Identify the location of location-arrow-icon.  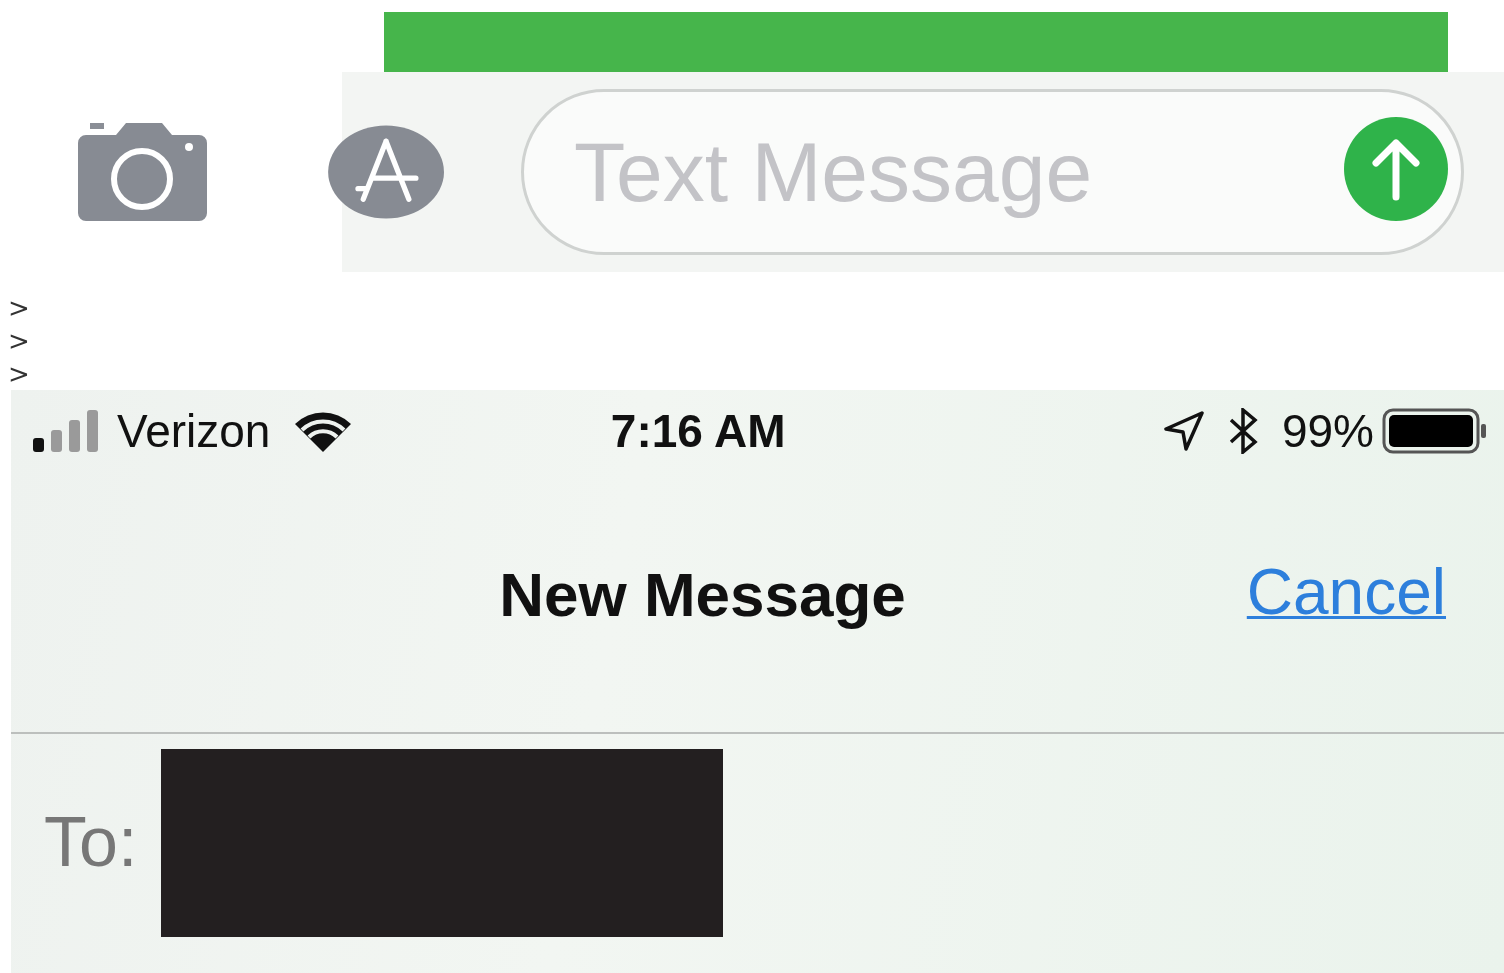
(1183, 431).